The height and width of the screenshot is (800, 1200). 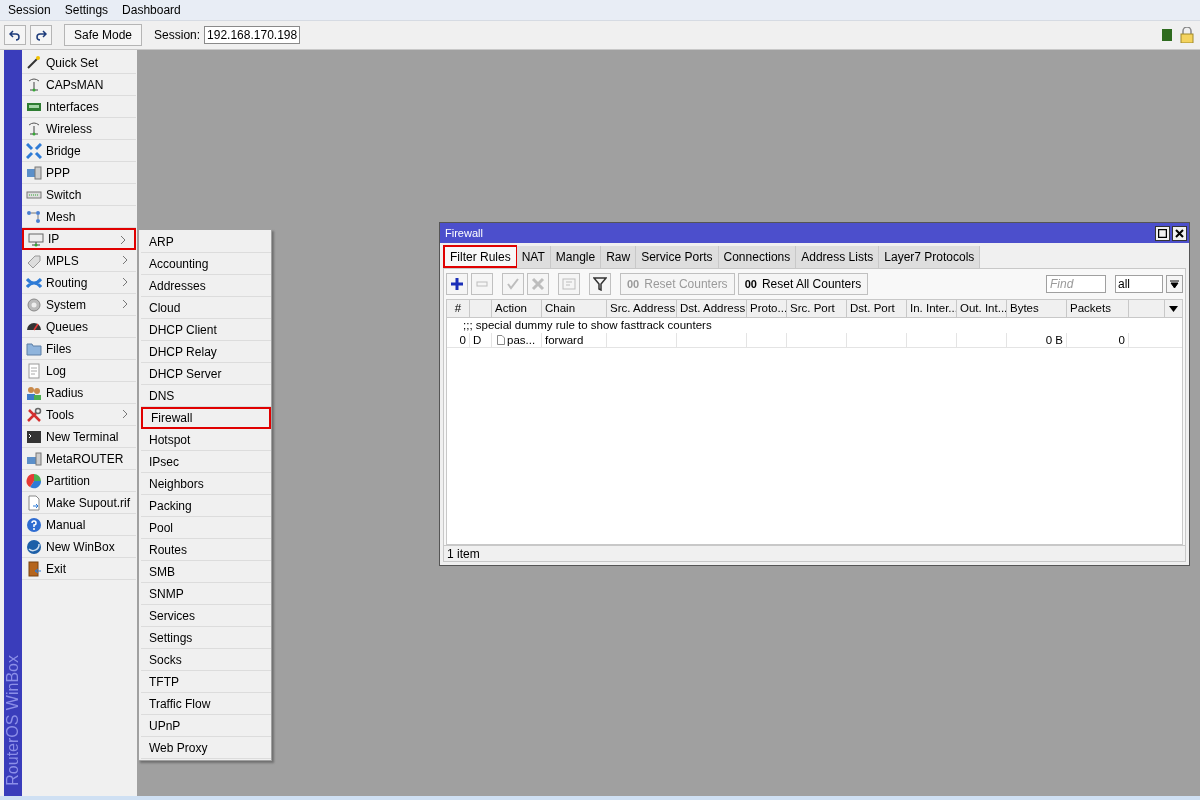 I want to click on sidebar-item: System, so click(x=79, y=305).